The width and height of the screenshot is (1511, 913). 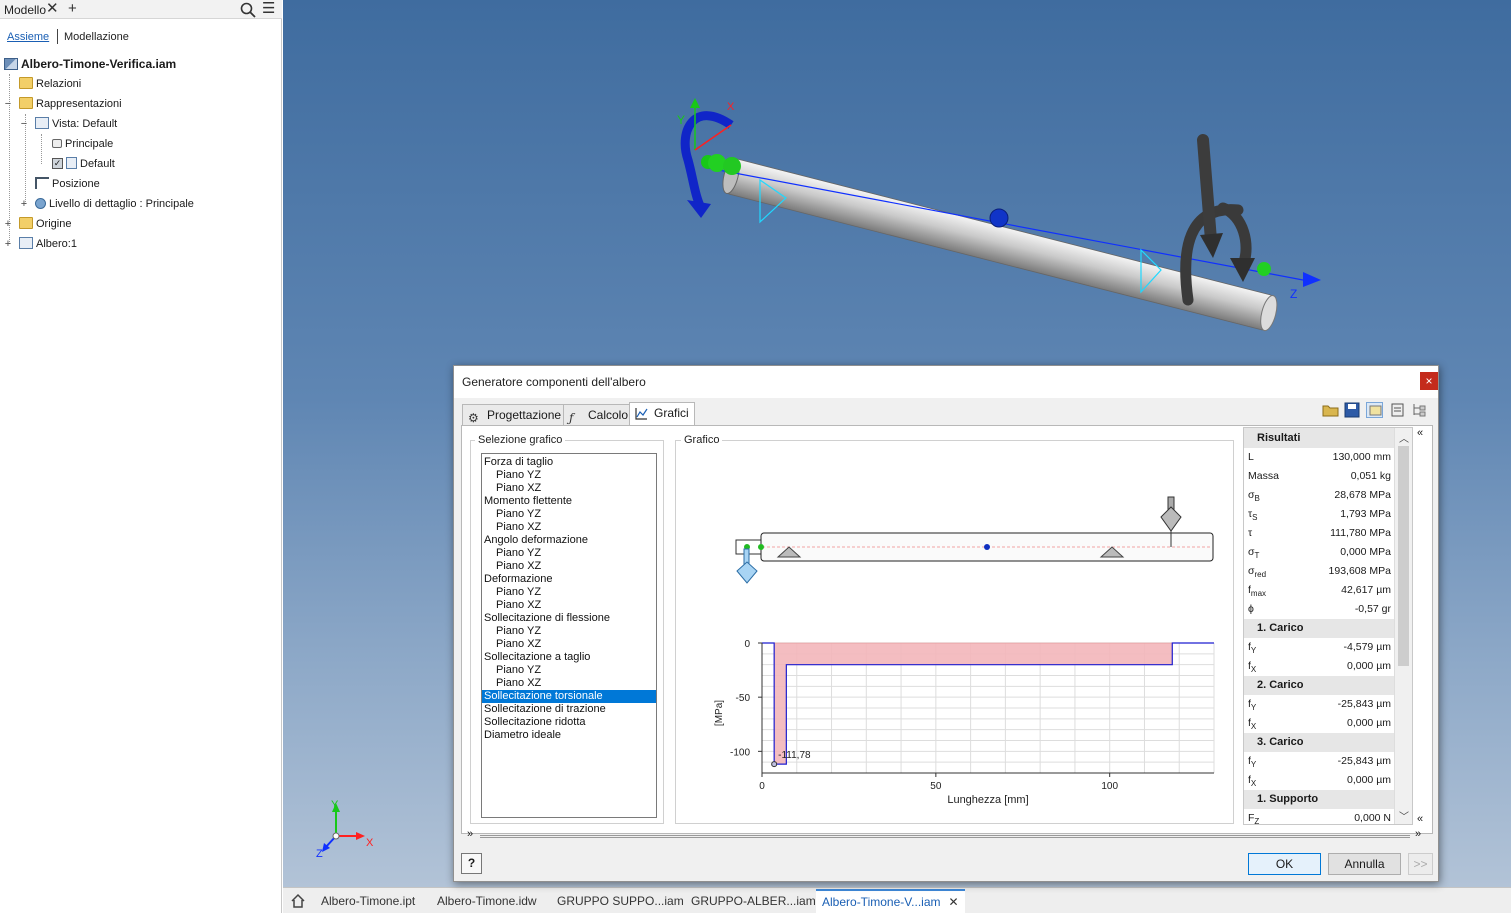 I want to click on folder-icon, so click(x=26, y=83).